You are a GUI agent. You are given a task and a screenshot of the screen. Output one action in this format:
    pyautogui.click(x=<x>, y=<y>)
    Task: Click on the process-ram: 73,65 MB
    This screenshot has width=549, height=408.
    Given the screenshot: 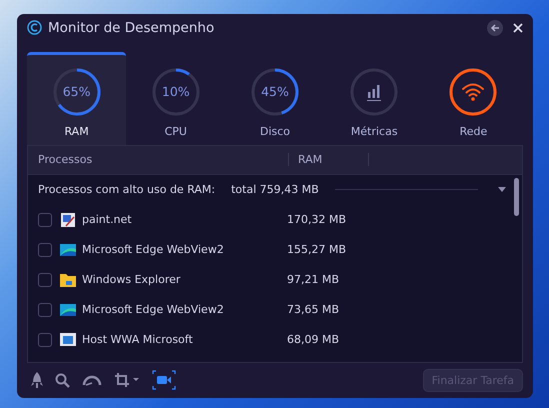 What is the action you would take?
    pyautogui.click(x=313, y=309)
    